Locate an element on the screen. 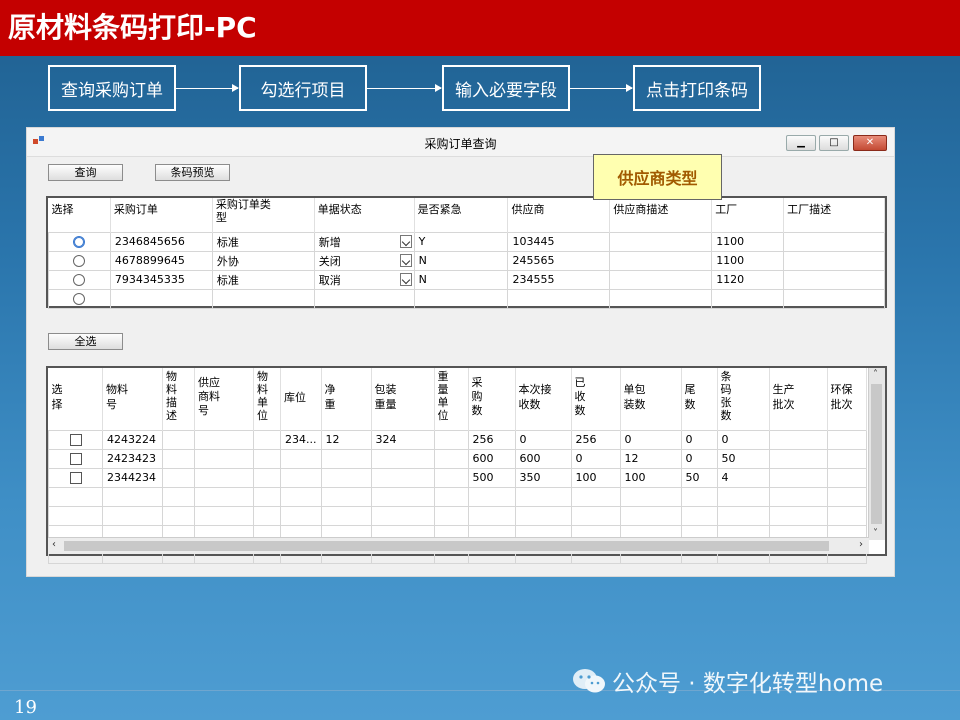 The image size is (960, 720). cell-type: 外协 is located at coordinates (263, 260).